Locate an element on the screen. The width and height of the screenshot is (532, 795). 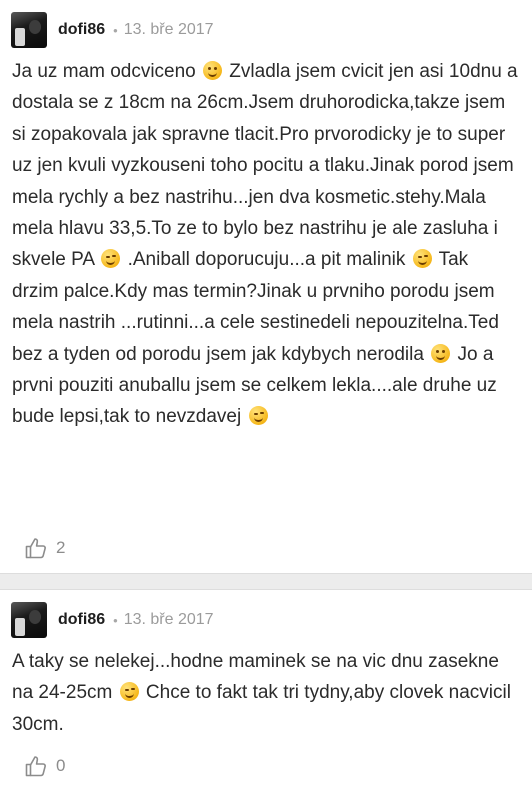
like-count: 2 is located at coordinates (61, 547).